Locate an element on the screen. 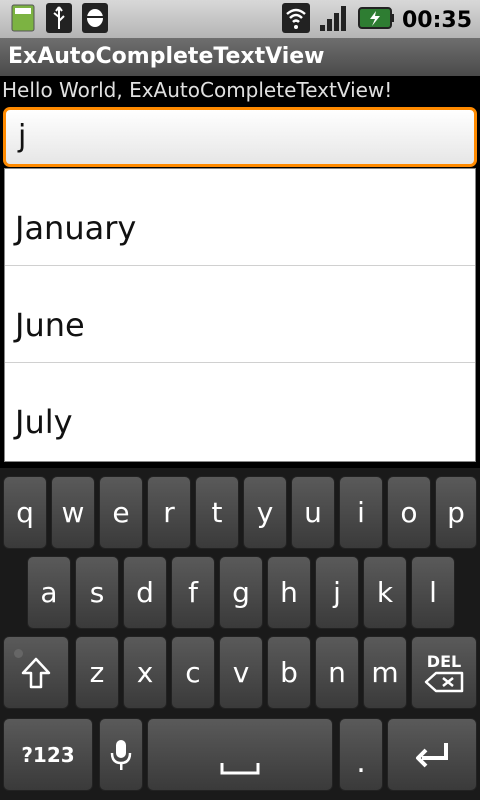 The height and width of the screenshot is (800, 480). key-j: j is located at coordinates (337, 592).